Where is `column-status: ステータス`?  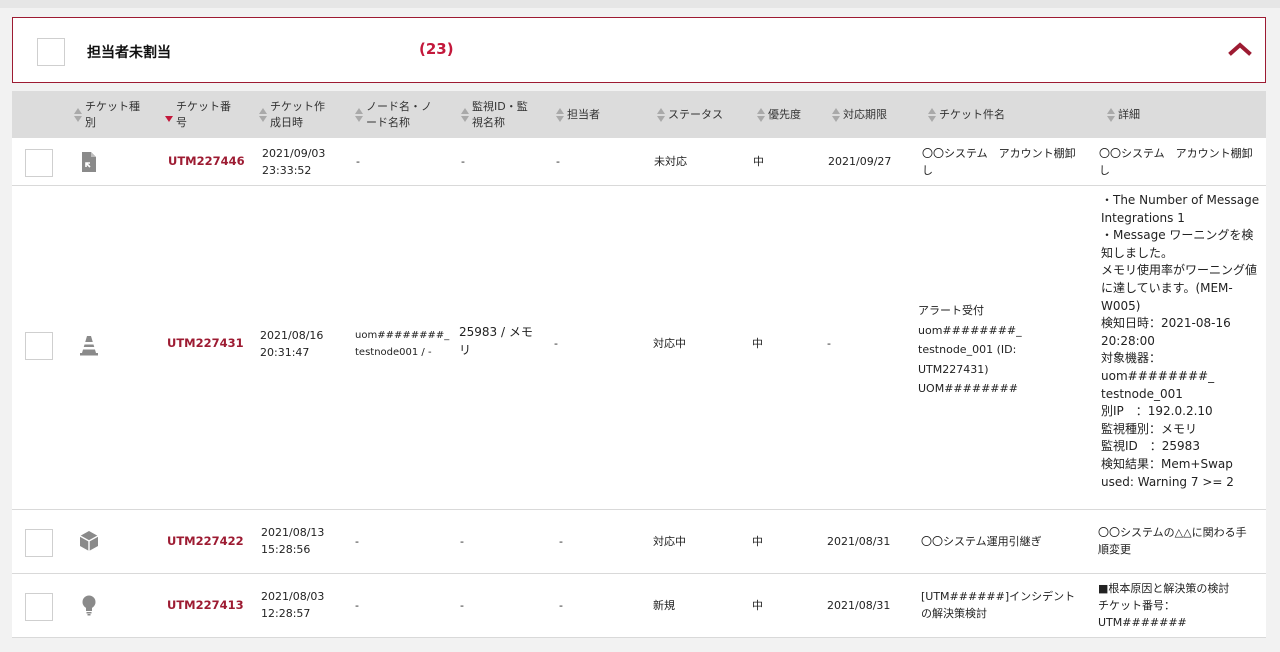
column-status: ステータス is located at coordinates (702, 114).